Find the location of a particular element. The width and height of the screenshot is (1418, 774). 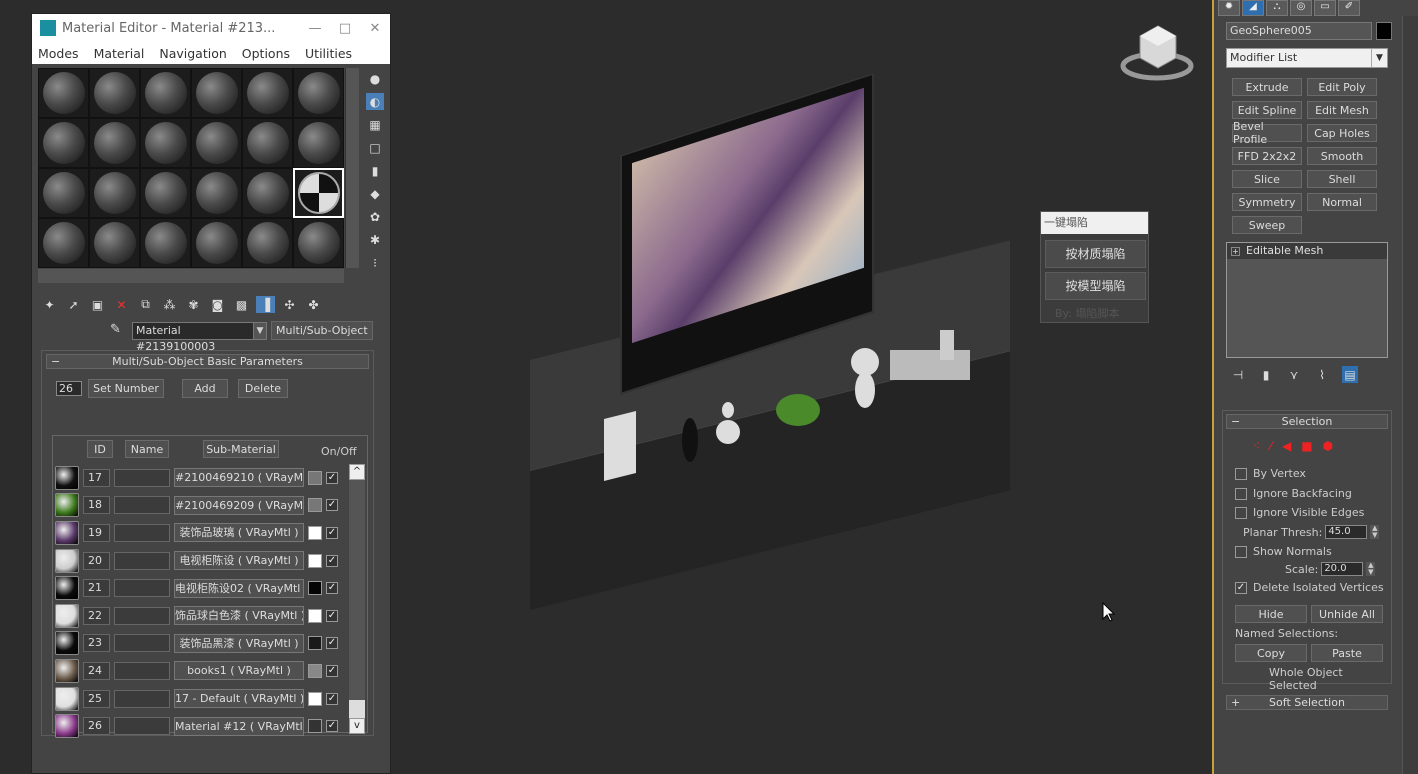

modifier-button-edit-poly: Edit Poly is located at coordinates (1342, 87).